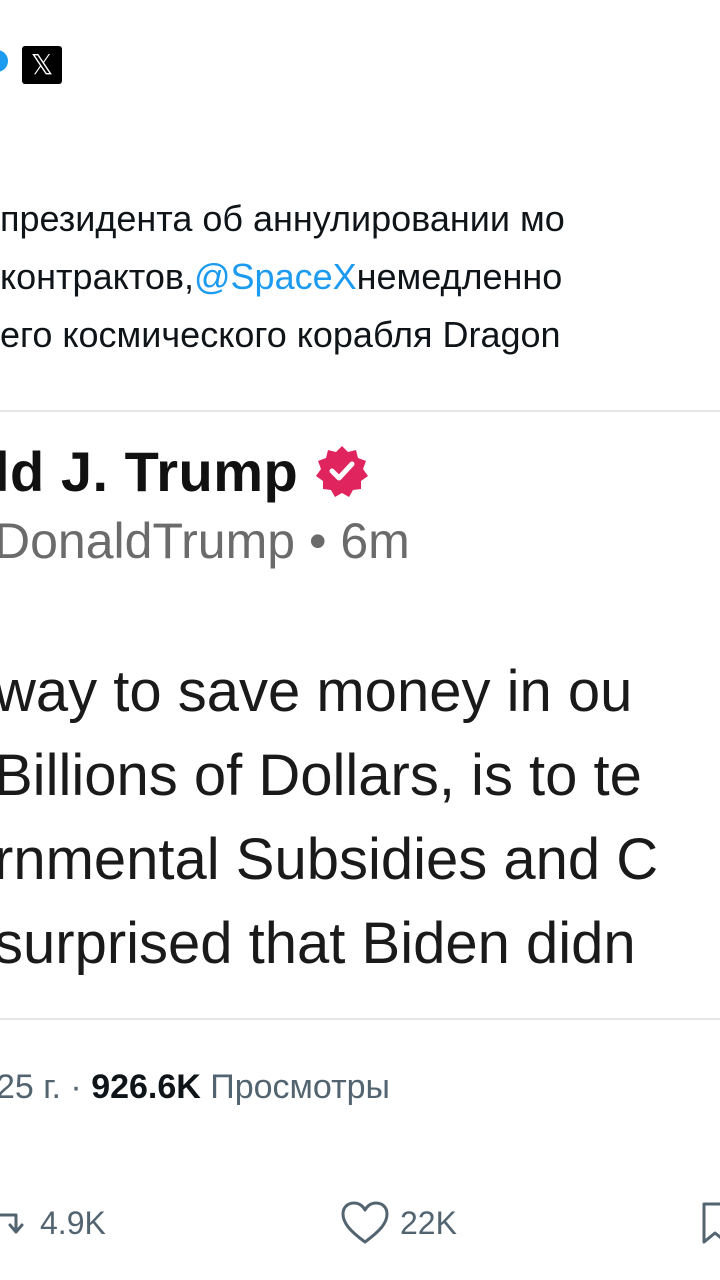 The width and height of the screenshot is (720, 1280). What do you see at coordinates (149, 471) in the screenshot?
I see `quote-author-name: ld J. Trump` at bounding box center [149, 471].